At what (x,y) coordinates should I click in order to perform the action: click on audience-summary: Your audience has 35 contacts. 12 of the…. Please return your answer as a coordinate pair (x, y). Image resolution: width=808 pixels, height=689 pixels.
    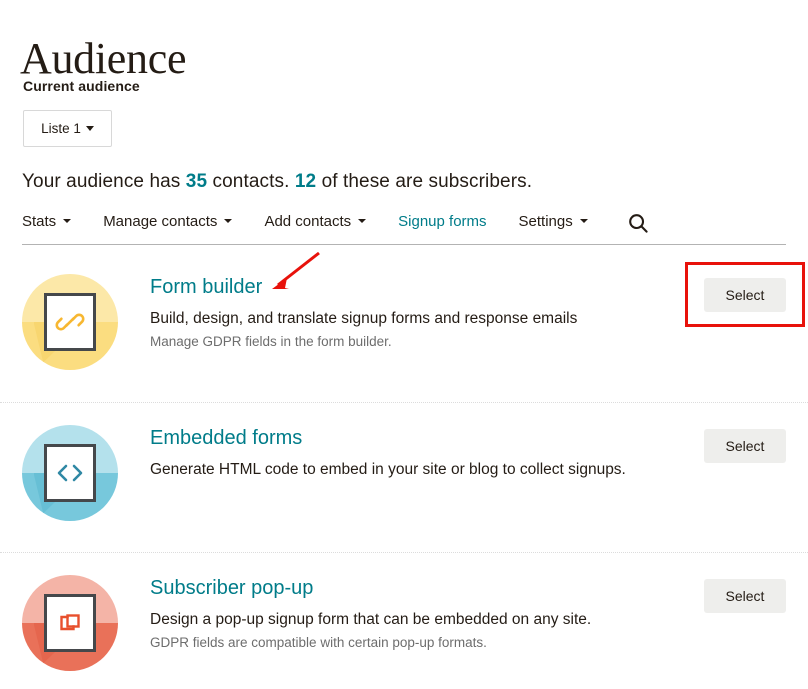
    Looking at the image, I should click on (277, 182).